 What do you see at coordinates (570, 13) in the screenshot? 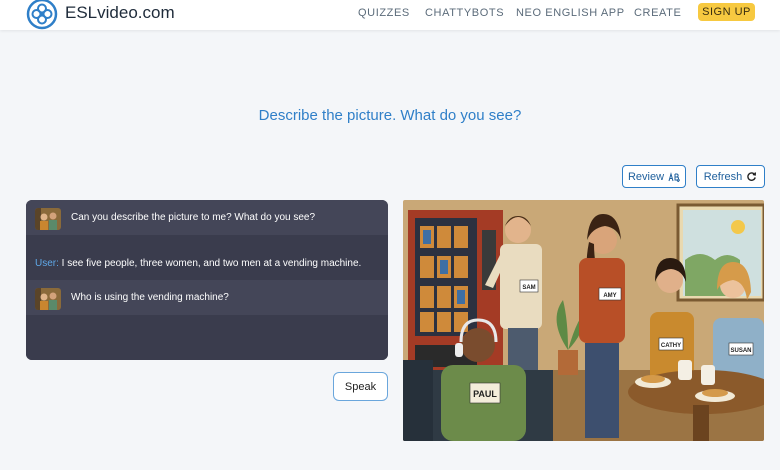
I see `nav-neo-english-app: NEO ENGLISH APP` at bounding box center [570, 13].